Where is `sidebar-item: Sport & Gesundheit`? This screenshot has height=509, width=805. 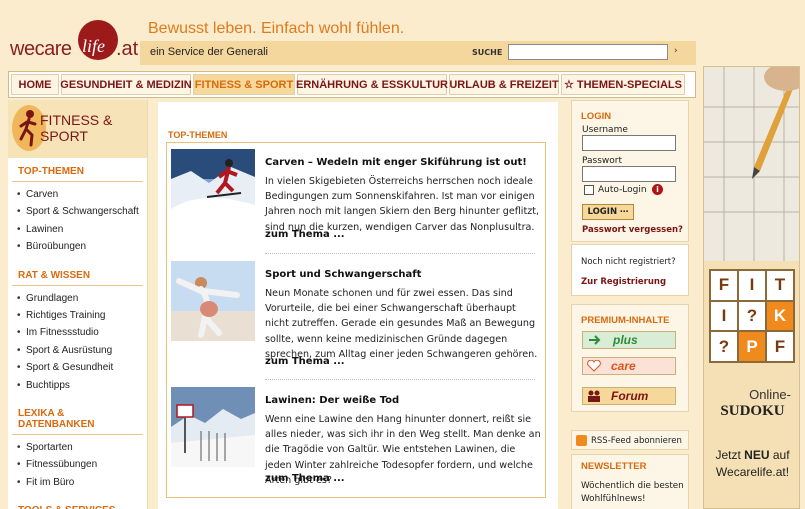
sidebar-item: Sport & Gesundheit is located at coordinates (77, 367).